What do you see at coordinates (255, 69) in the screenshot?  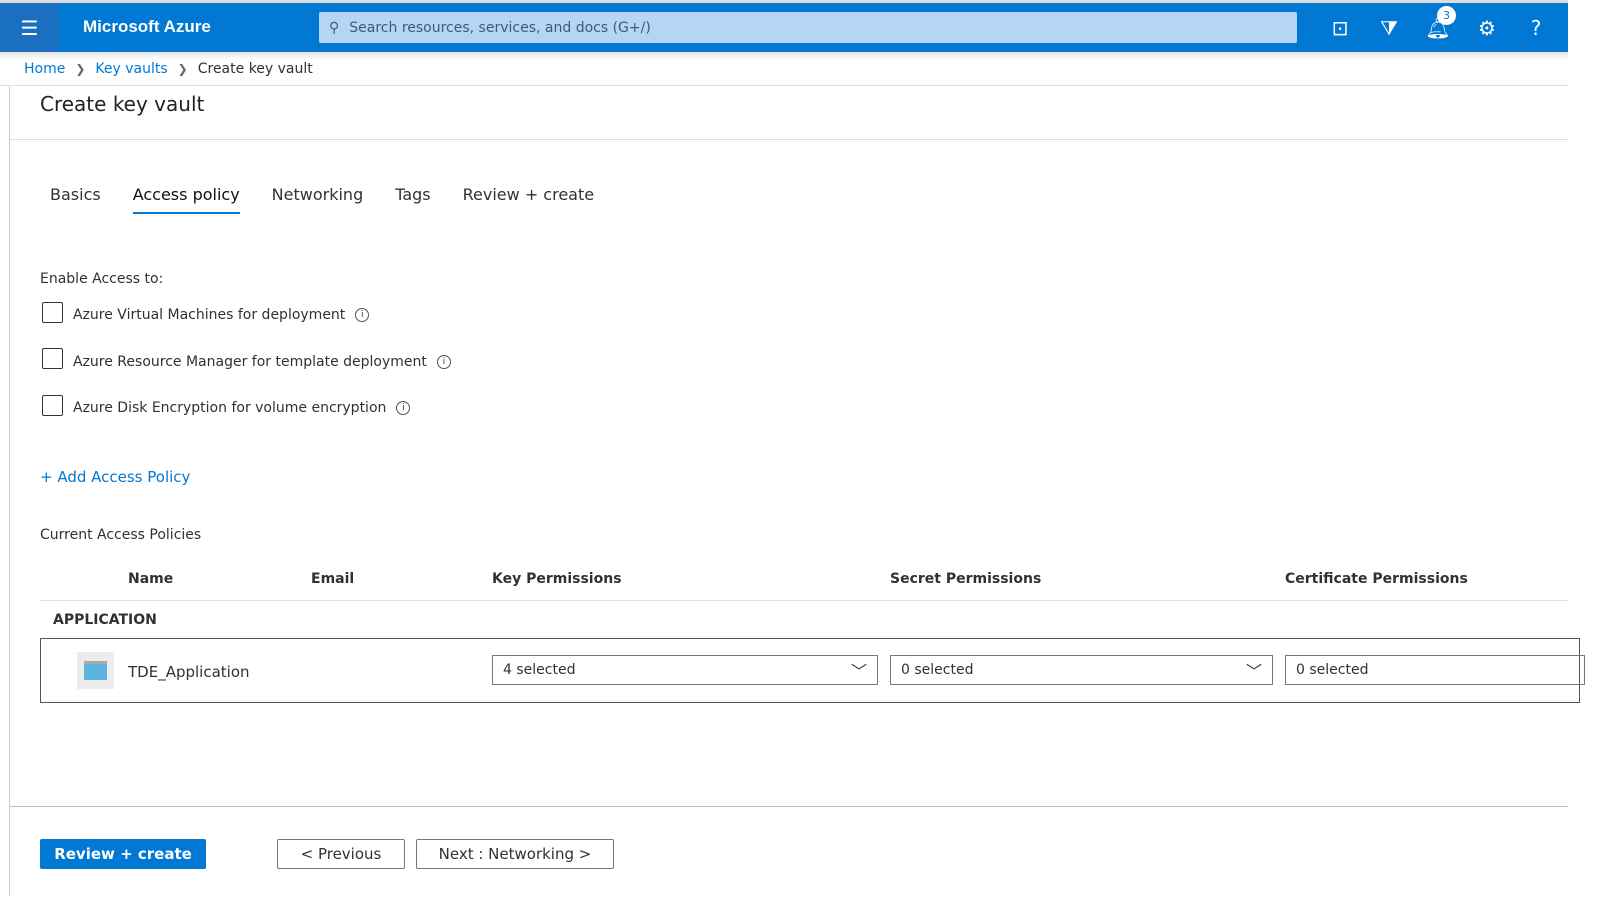 I see `breadcrumb-current: Create key vault` at bounding box center [255, 69].